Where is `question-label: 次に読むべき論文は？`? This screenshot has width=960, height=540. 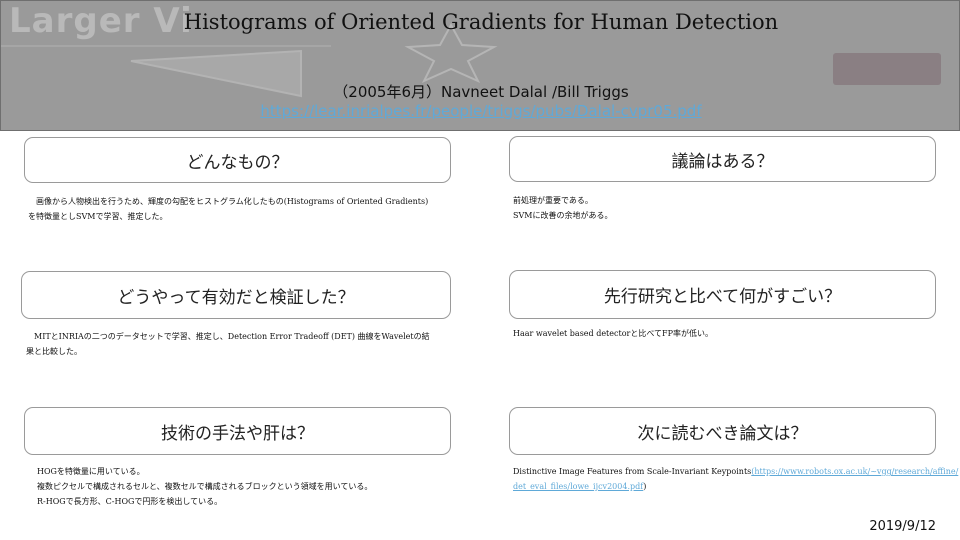
question-label: 次に読むべき論文は？ is located at coordinates (722, 433).